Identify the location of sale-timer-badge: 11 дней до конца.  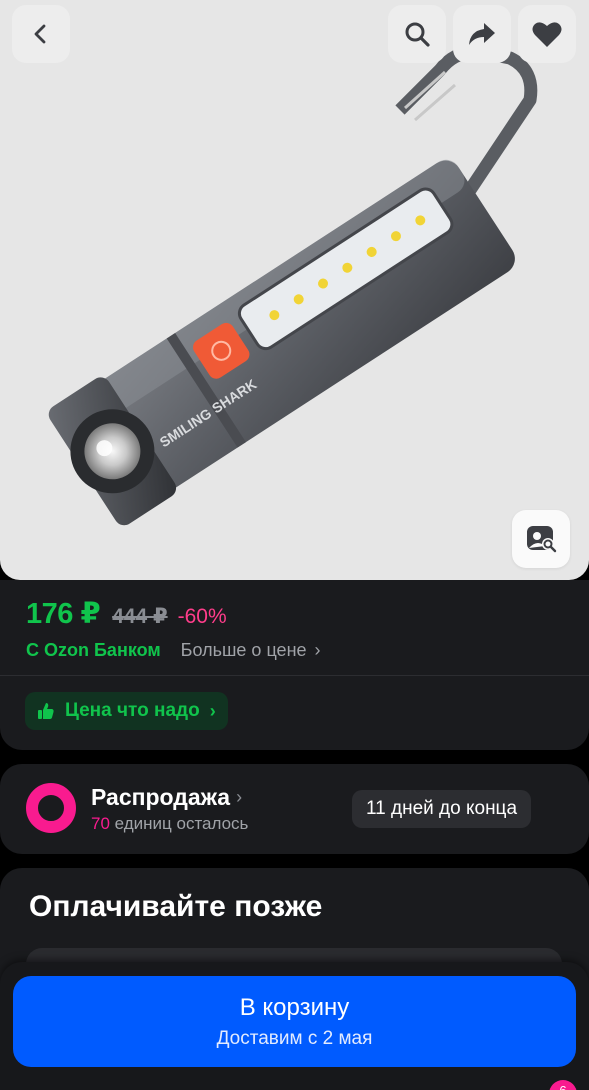
(442, 809).